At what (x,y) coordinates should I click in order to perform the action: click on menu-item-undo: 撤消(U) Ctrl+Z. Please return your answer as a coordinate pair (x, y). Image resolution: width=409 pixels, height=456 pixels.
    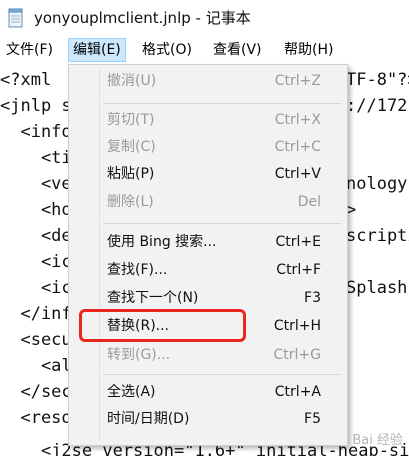
    Looking at the image, I should click on (208, 81).